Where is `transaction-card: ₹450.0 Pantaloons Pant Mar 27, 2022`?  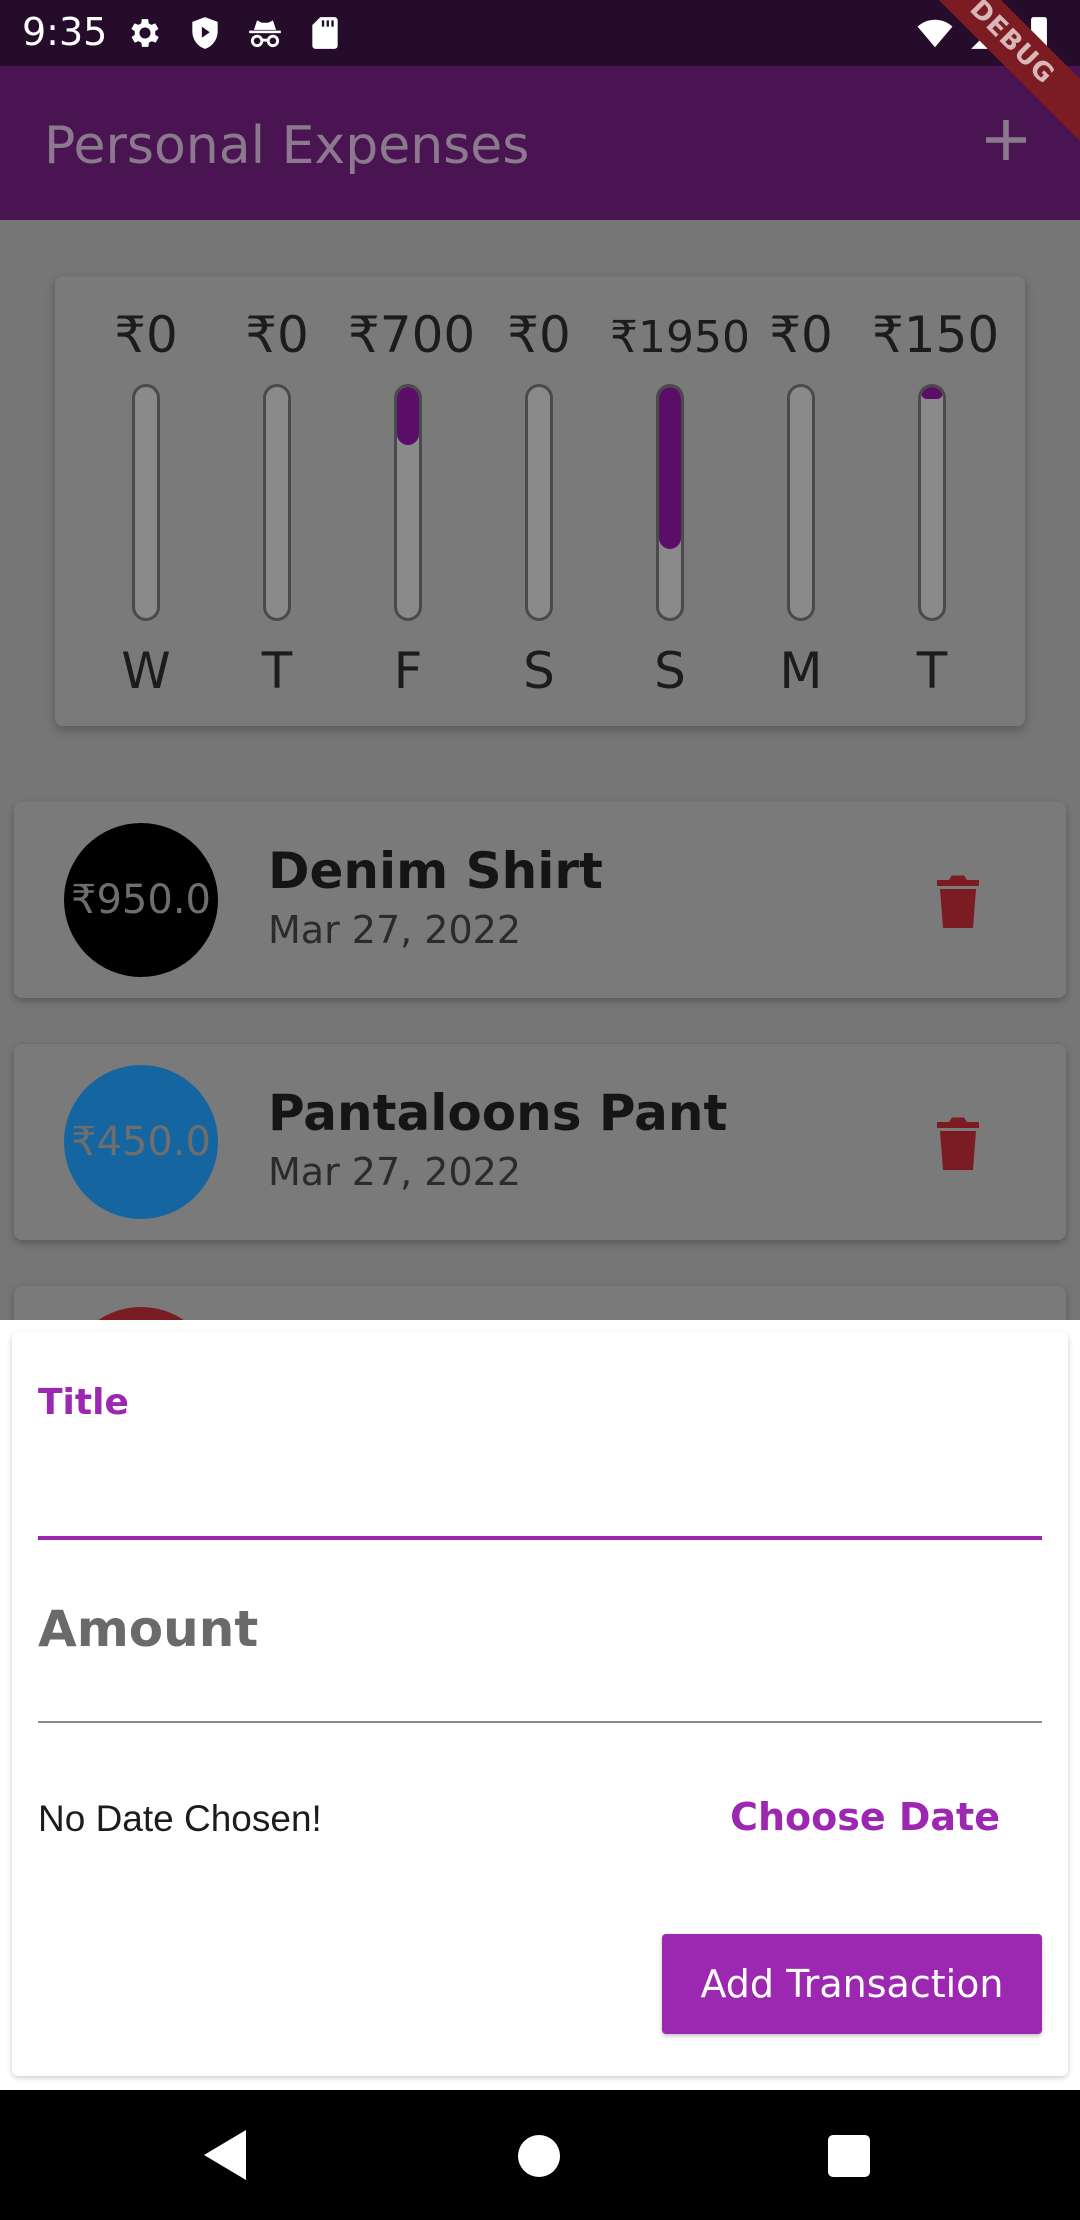
transaction-card: ₹450.0 Pantaloons Pant Mar 27, 2022 is located at coordinates (540, 1142).